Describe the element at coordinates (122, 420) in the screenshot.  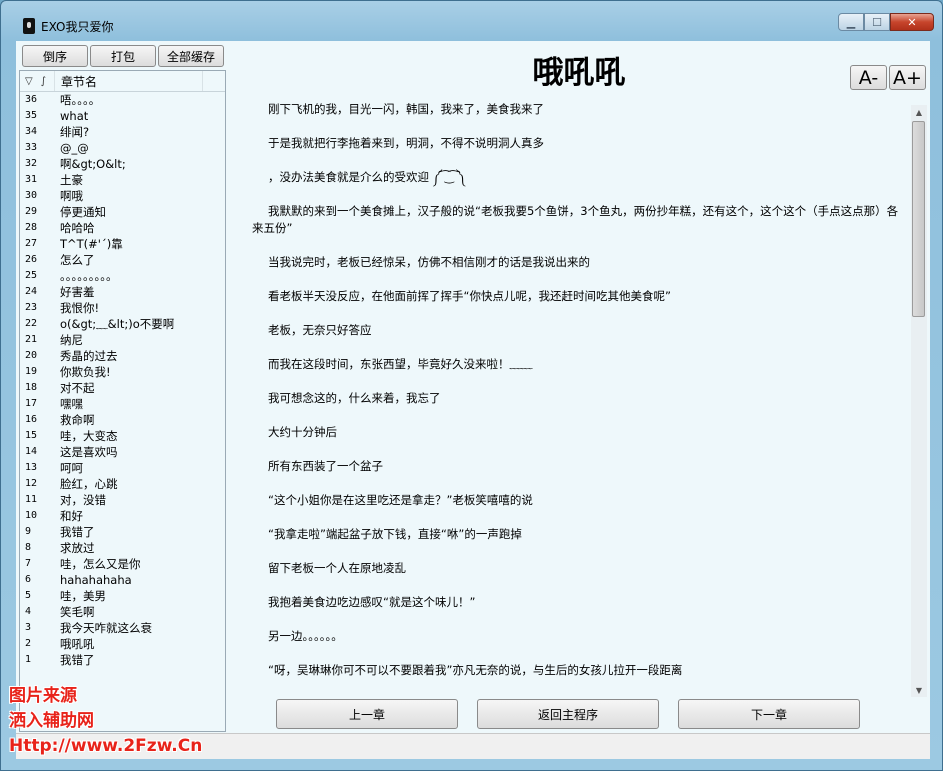
I see `chapter-list-item: 16 救命啊` at that location.